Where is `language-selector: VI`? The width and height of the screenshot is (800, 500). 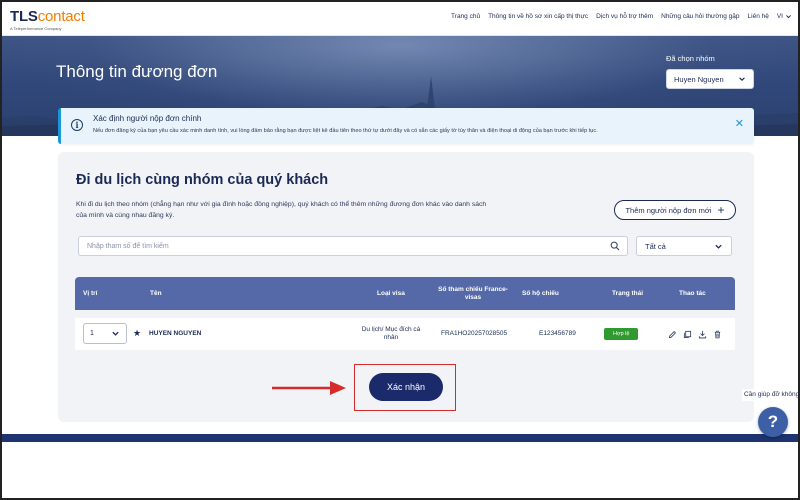
language-selector: VI is located at coordinates (784, 16).